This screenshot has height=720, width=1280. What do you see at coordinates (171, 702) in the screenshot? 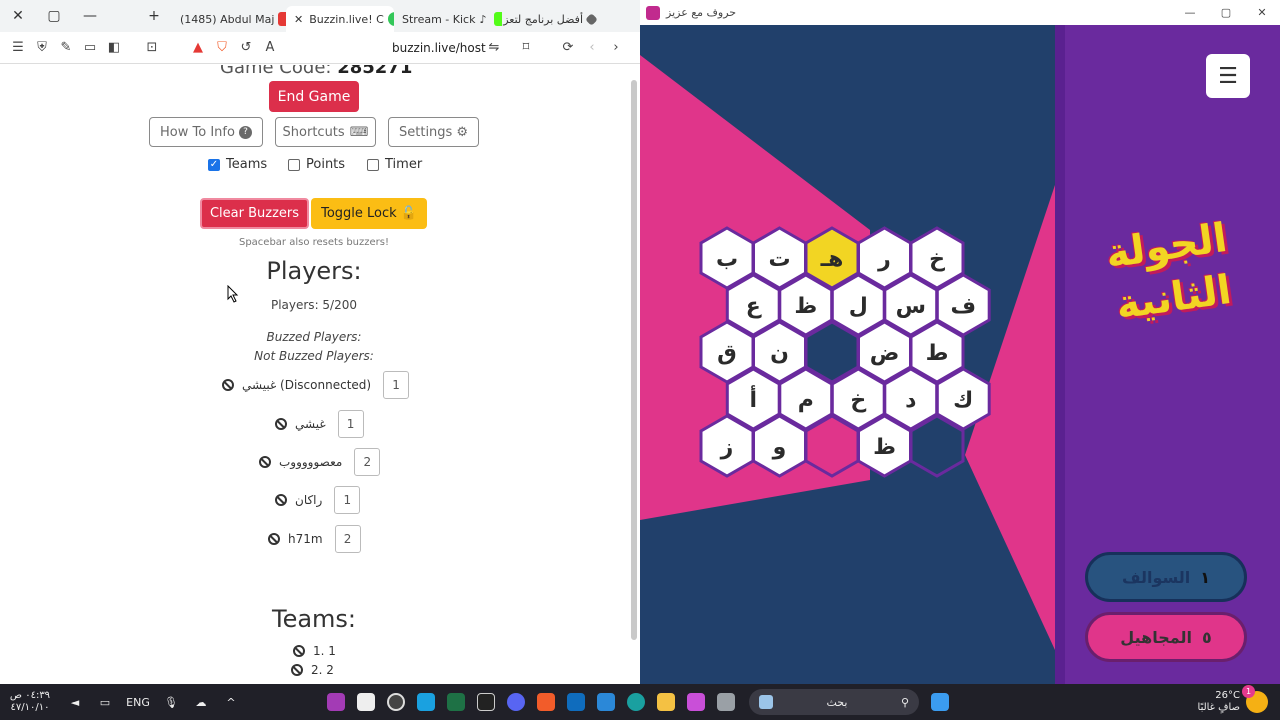
I see `microphone-icon: 🎙` at bounding box center [171, 702].